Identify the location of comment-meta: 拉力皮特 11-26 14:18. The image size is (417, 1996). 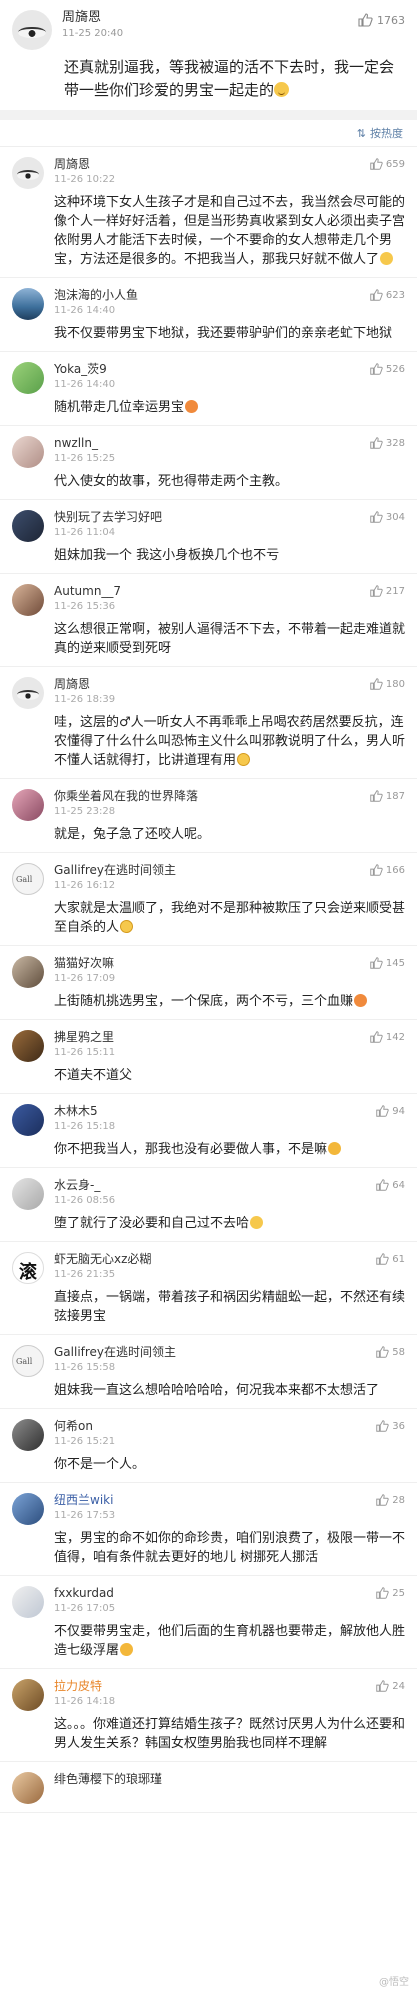
(214, 1693).